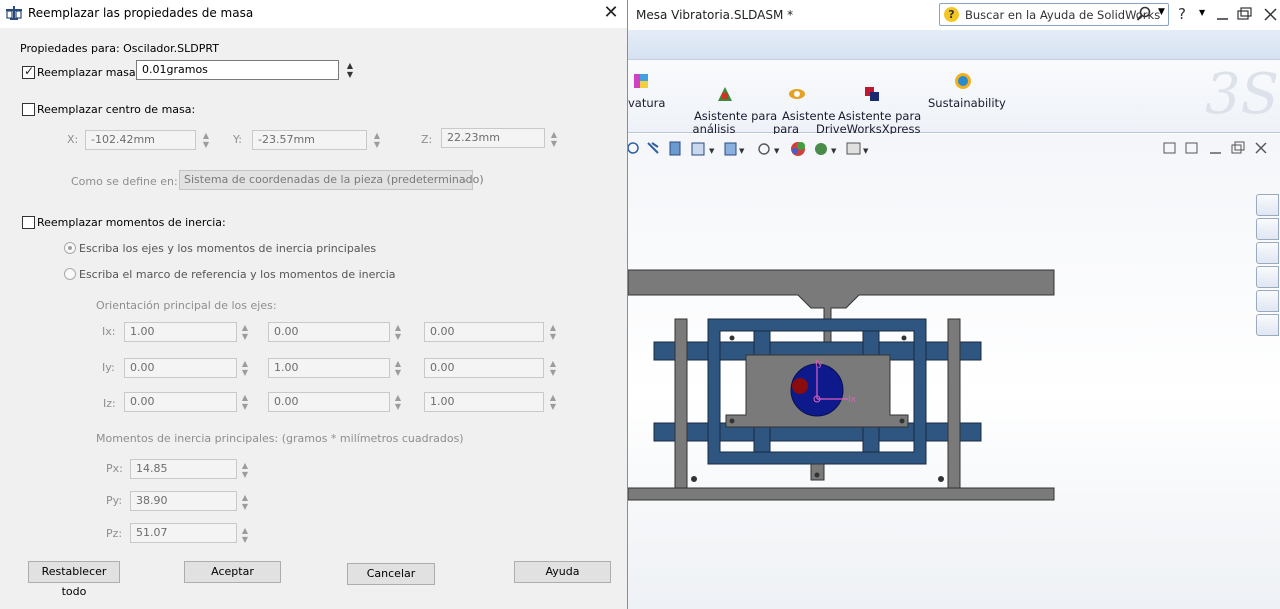  Describe the element at coordinates (715, 15) in the screenshot. I see `document-title: Mesa Vibratoria.SLDASM *` at that location.